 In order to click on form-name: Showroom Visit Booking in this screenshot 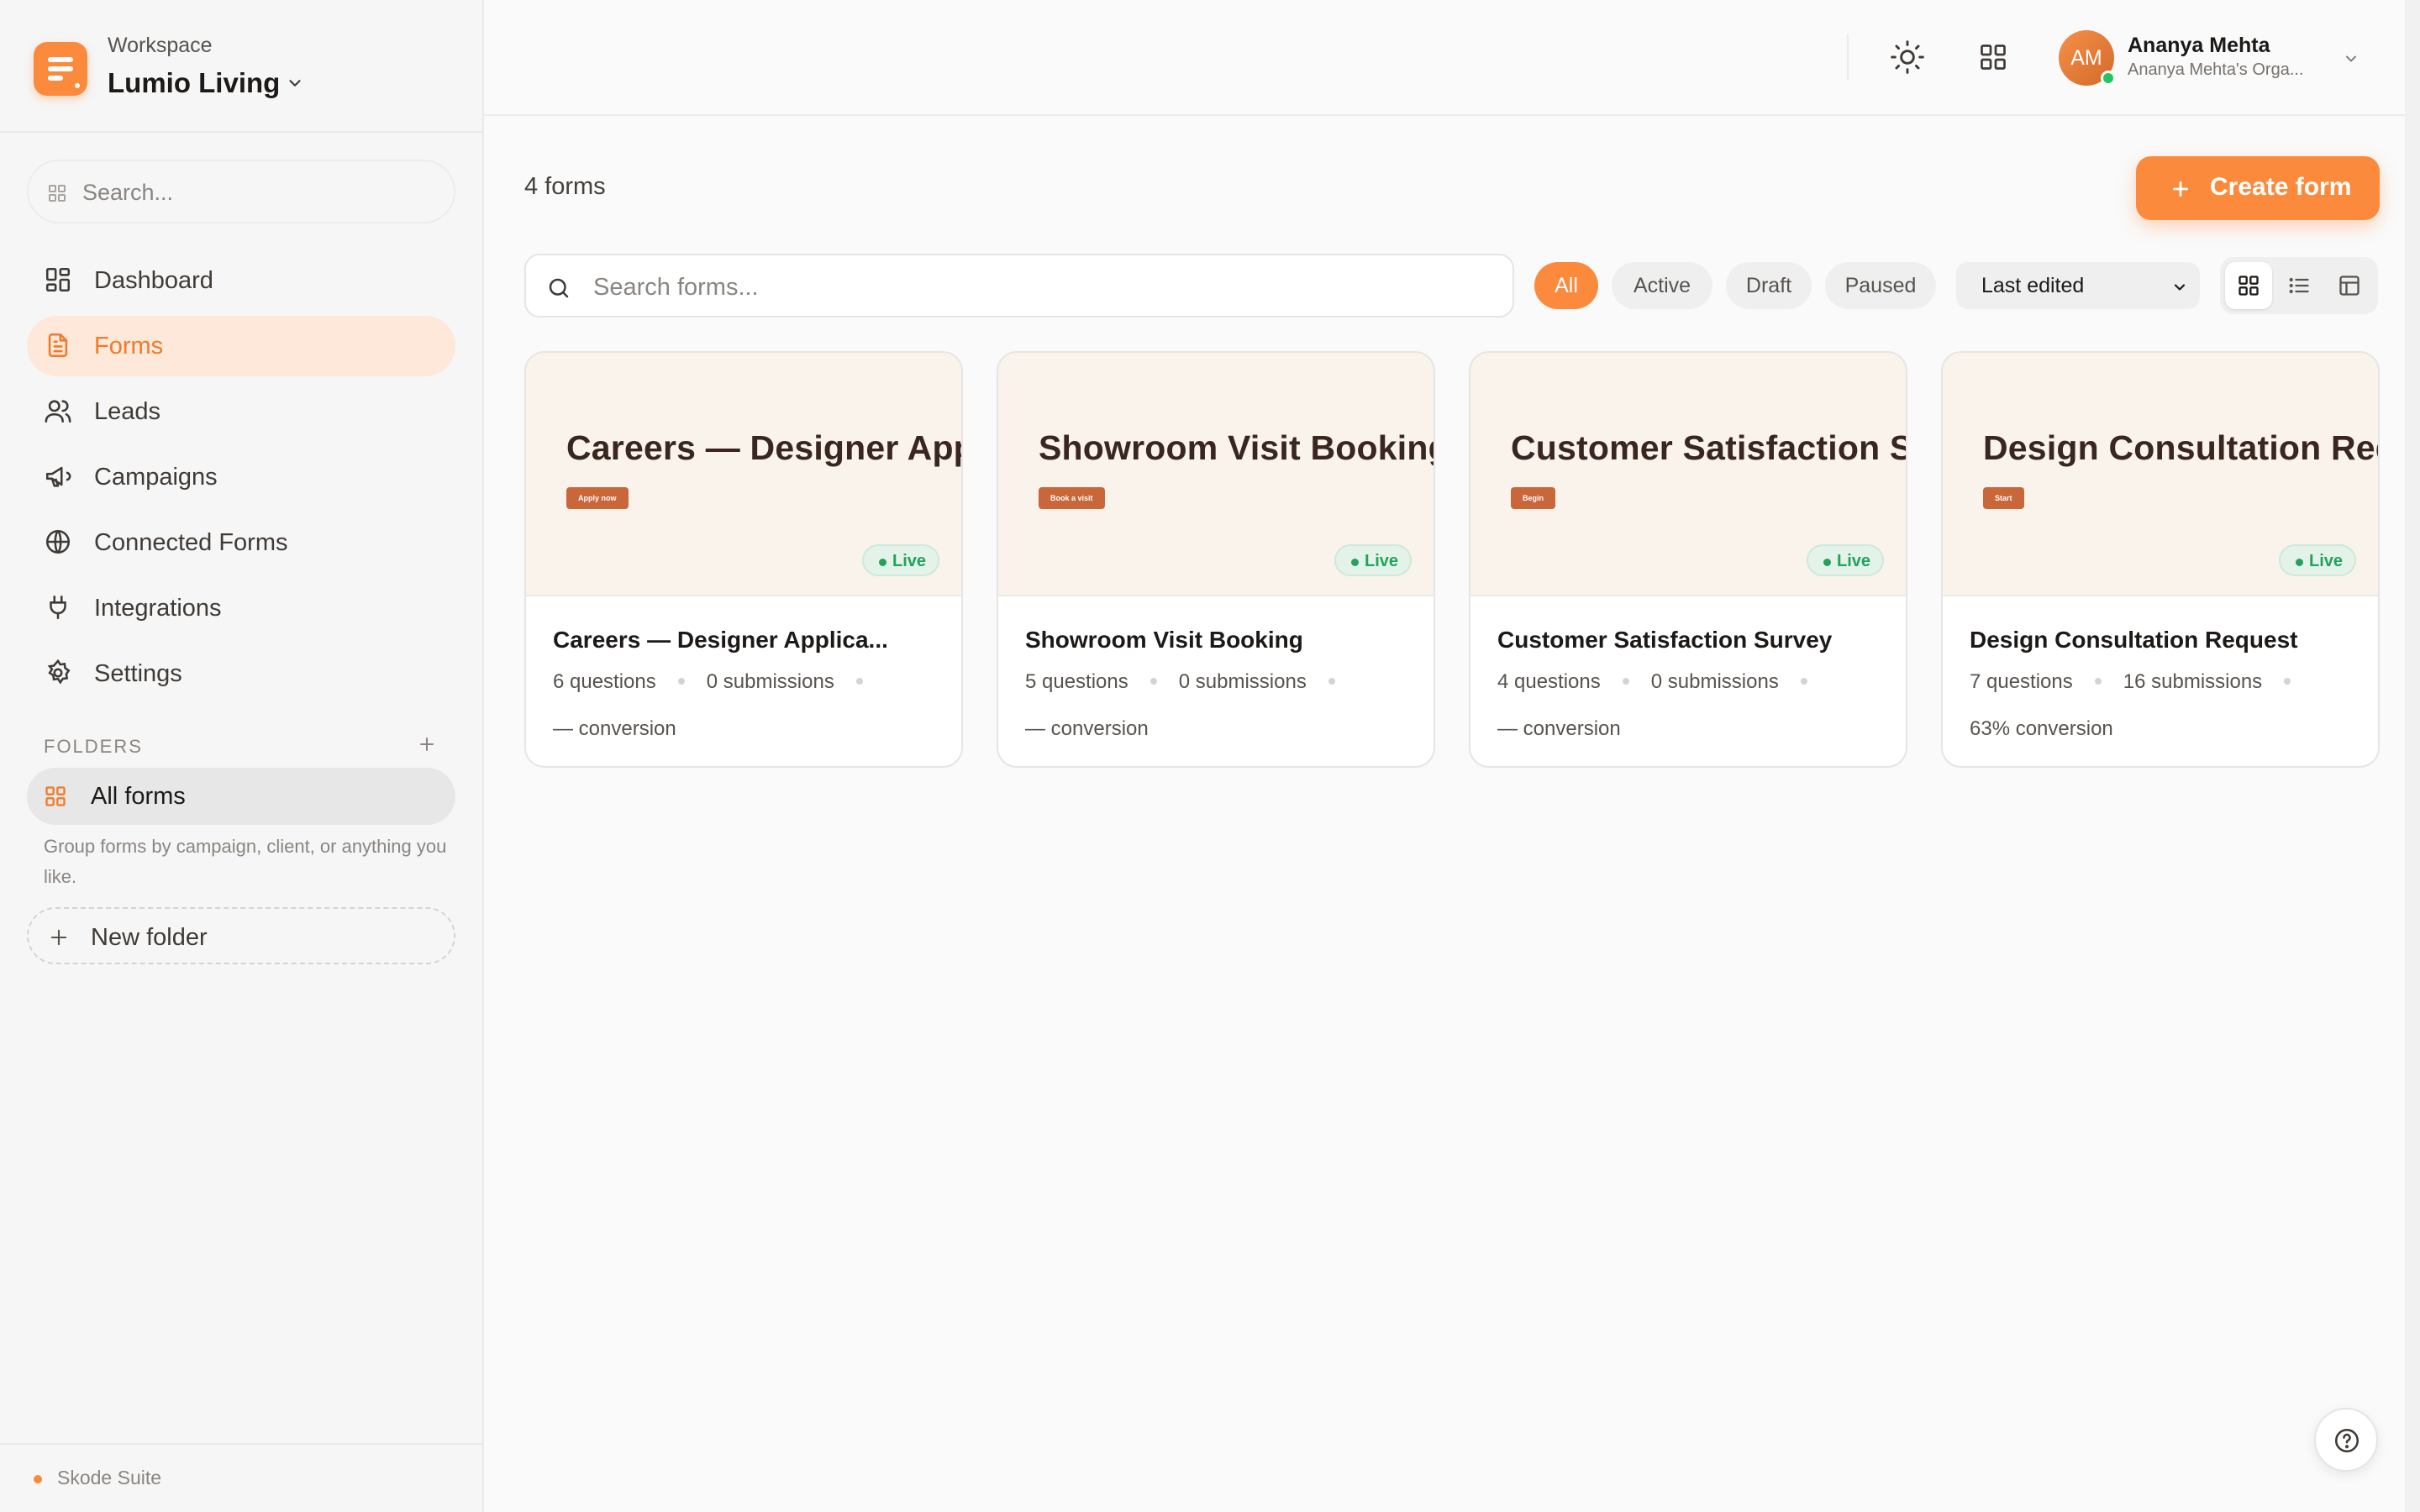, I will do `click(1164, 640)`.